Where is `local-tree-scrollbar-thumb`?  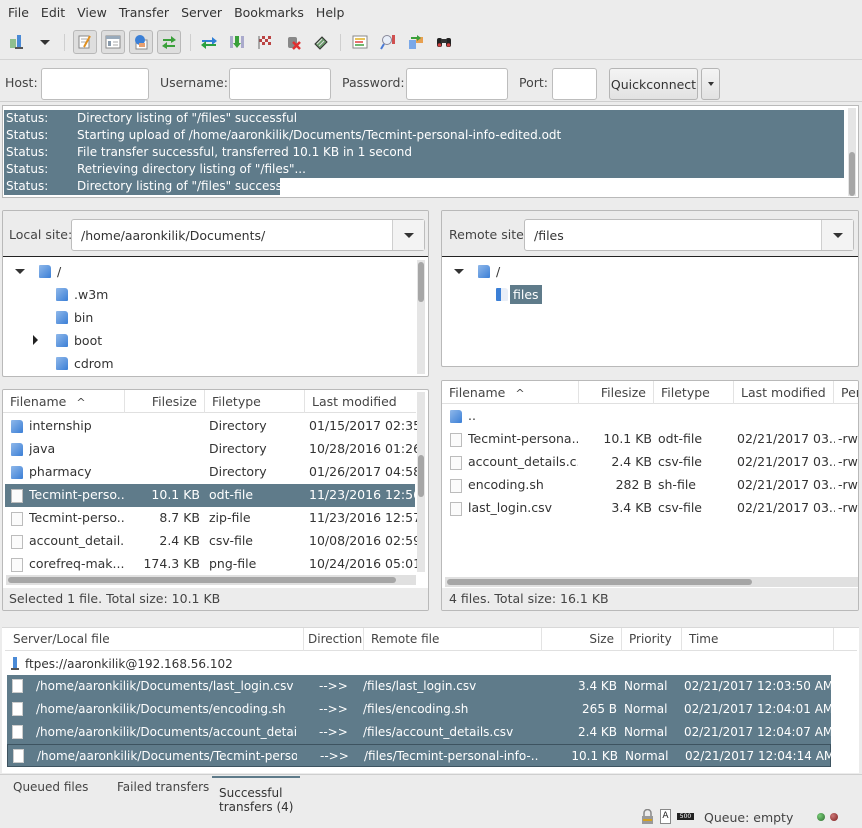
local-tree-scrollbar-thumb is located at coordinates (421, 282).